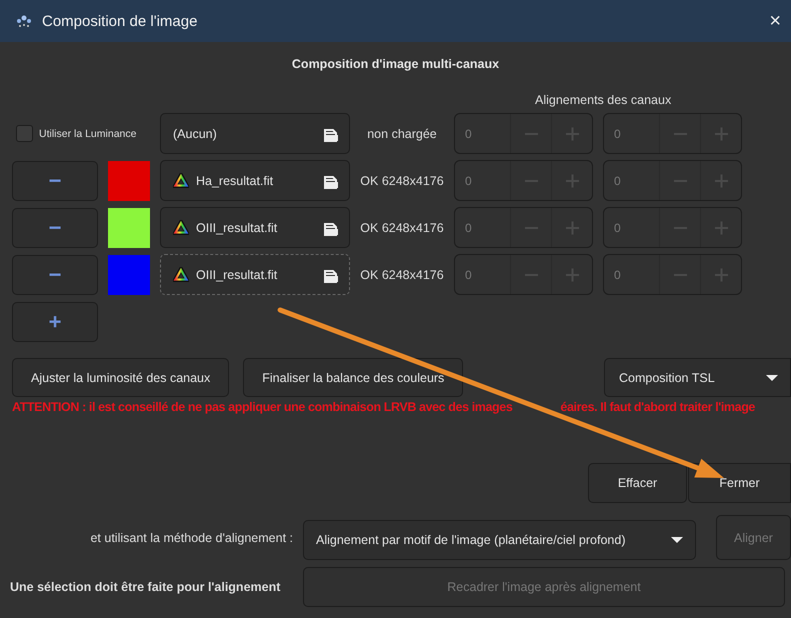 The width and height of the screenshot is (791, 618). What do you see at coordinates (402, 133) in the screenshot?
I see `status-text: non chargée` at bounding box center [402, 133].